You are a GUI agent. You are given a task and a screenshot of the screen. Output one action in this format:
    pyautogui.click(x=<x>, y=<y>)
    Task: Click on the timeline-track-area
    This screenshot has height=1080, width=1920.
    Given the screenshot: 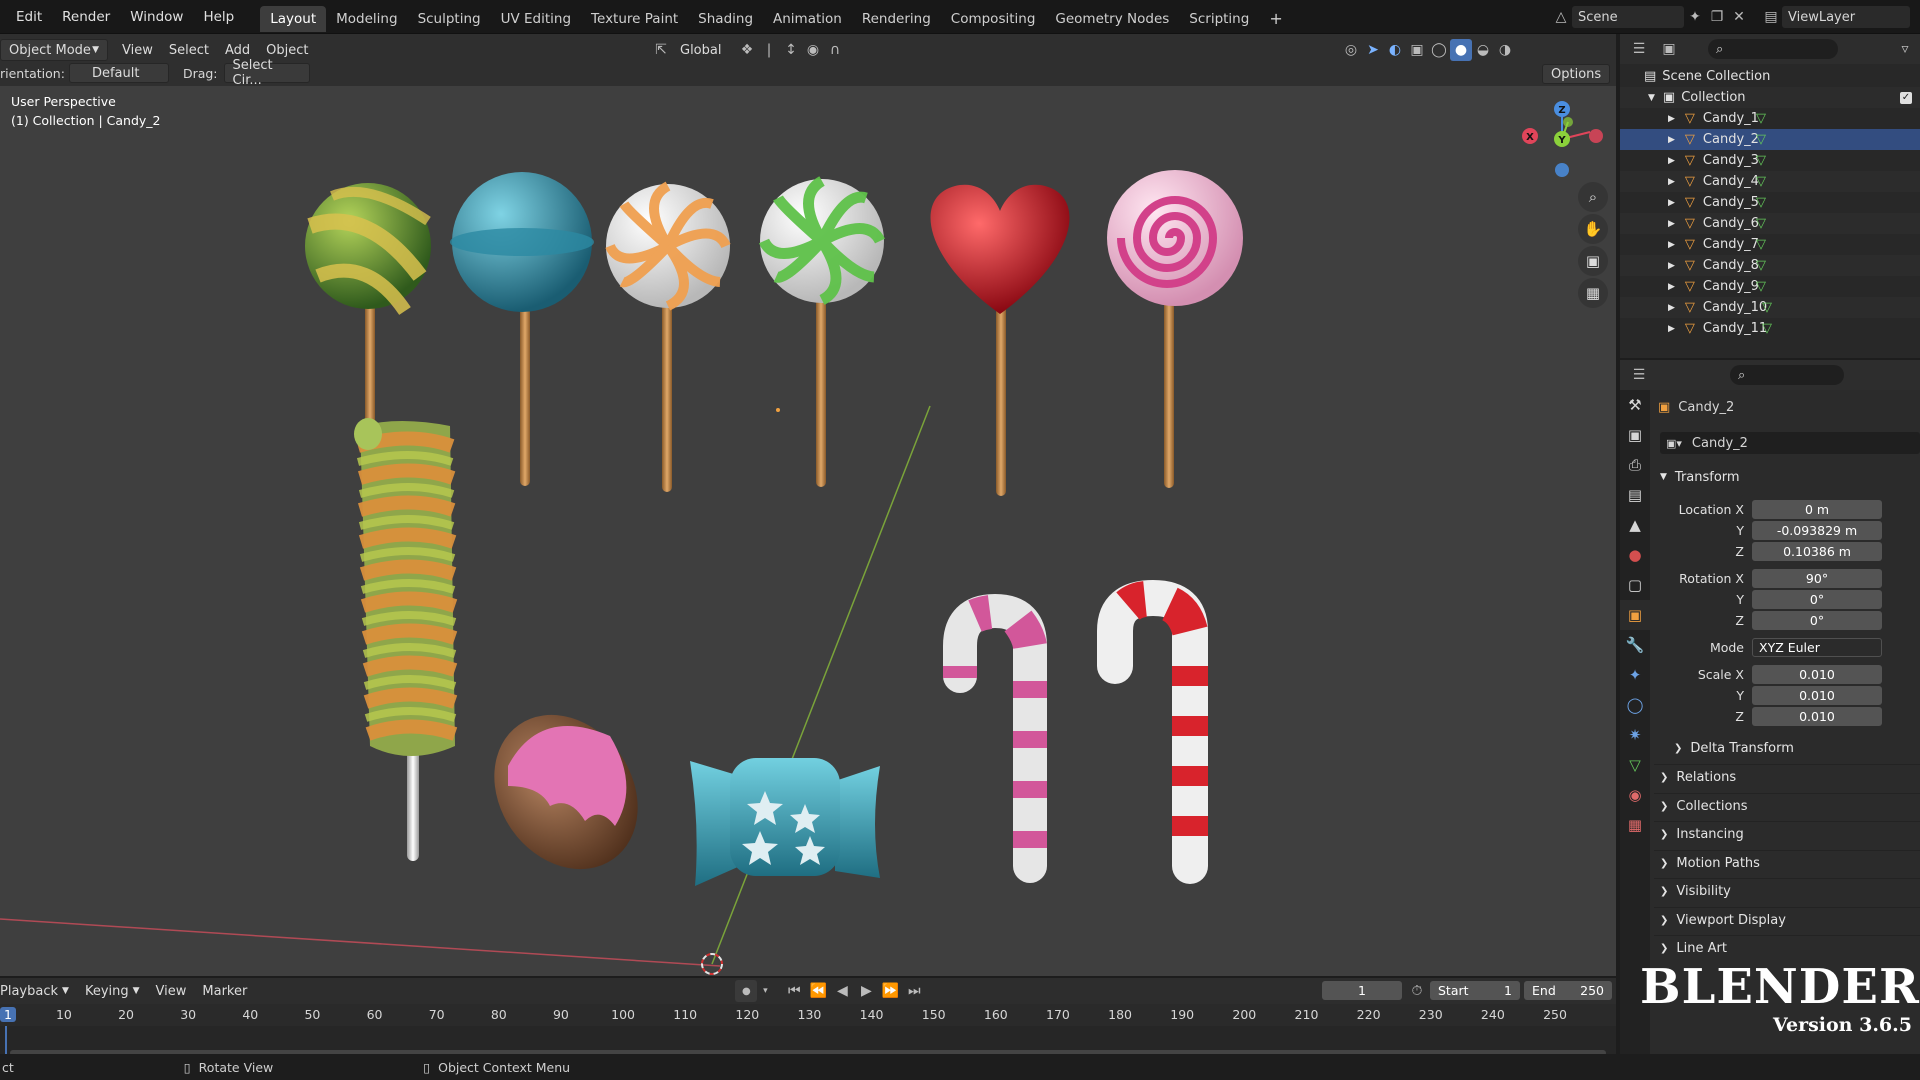 What is the action you would take?
    pyautogui.click(x=808, y=1041)
    